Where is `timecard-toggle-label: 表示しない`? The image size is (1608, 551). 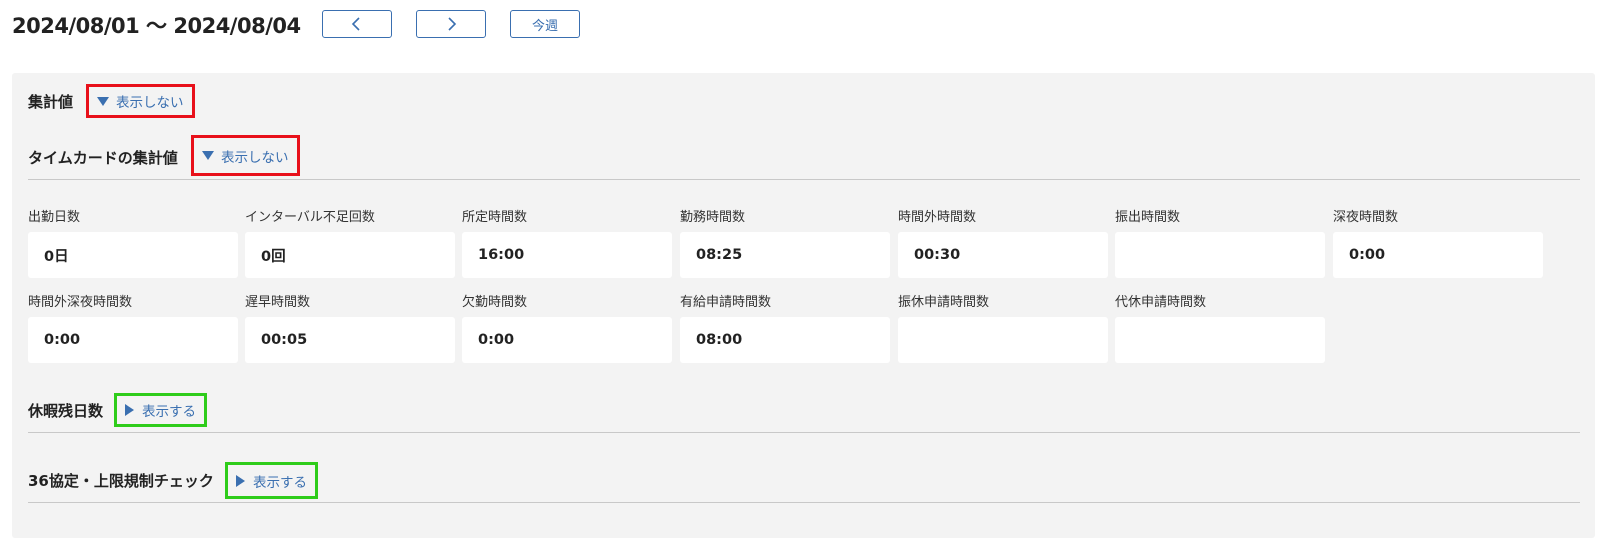 timecard-toggle-label: 表示しない is located at coordinates (255, 157).